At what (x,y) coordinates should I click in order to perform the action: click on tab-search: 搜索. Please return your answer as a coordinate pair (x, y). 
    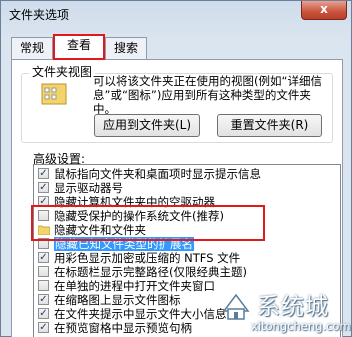
    Looking at the image, I should click on (126, 48).